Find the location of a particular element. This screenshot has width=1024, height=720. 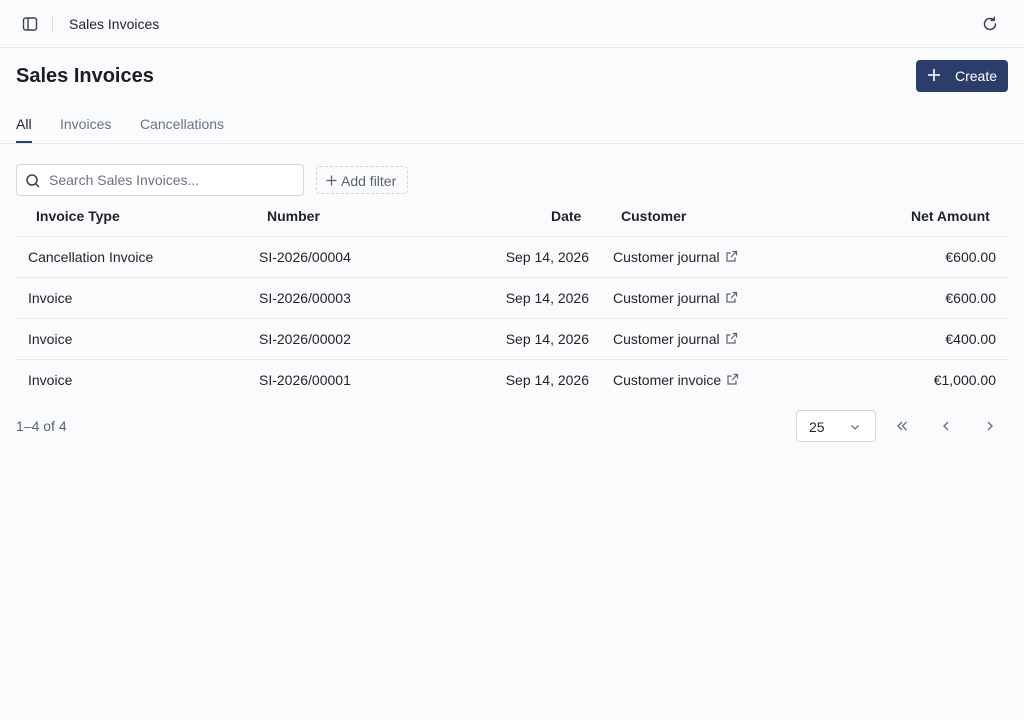

pagination-range: 1–4 of 4 is located at coordinates (41, 426).